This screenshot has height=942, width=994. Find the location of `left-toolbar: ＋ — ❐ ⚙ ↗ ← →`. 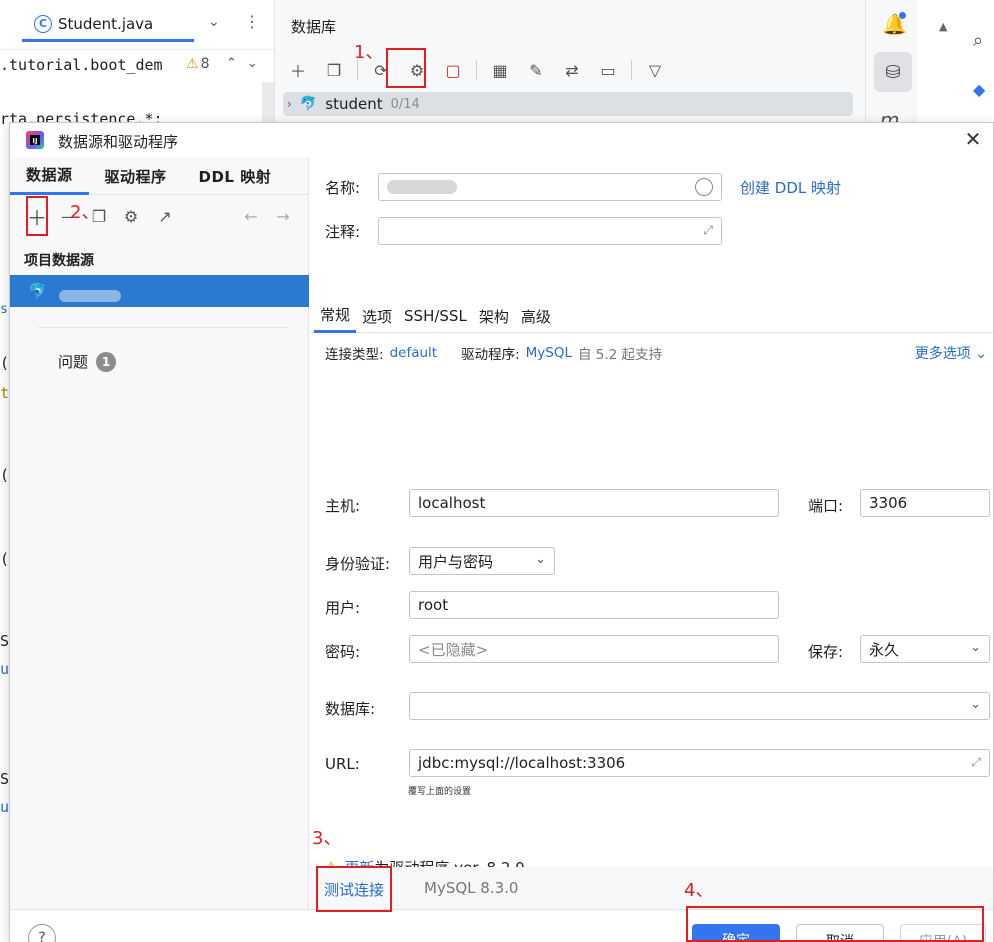

left-toolbar: ＋ — ❐ ⚙ ↗ ← → is located at coordinates (159, 216).